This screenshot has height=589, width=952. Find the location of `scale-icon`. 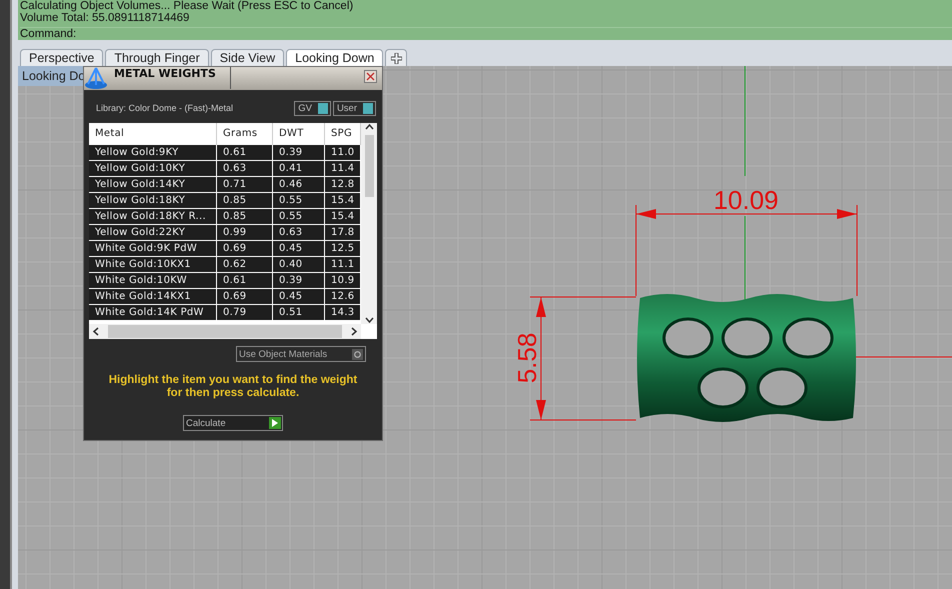

scale-icon is located at coordinates (96, 78).